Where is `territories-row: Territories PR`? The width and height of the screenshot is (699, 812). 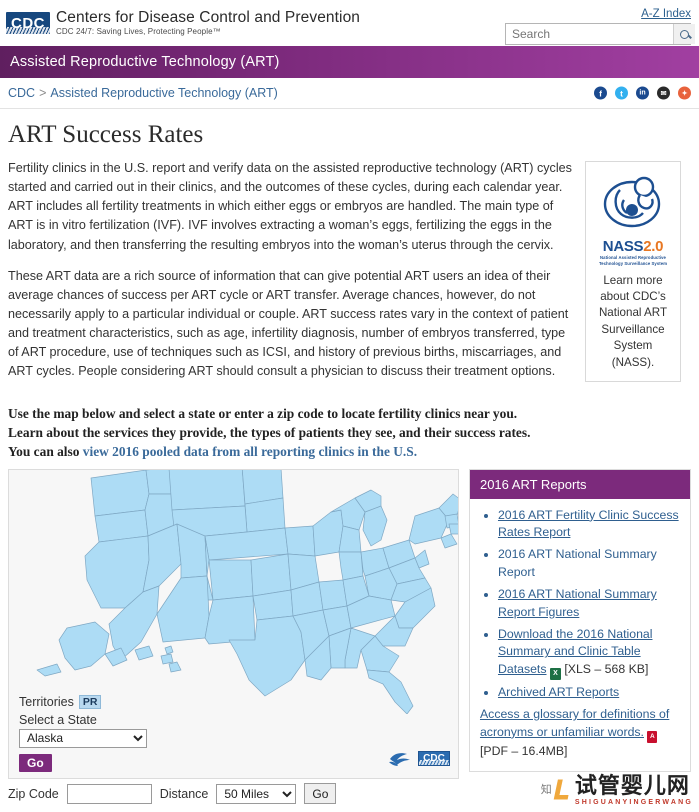
territories-row: Territories PR is located at coordinates (234, 701).